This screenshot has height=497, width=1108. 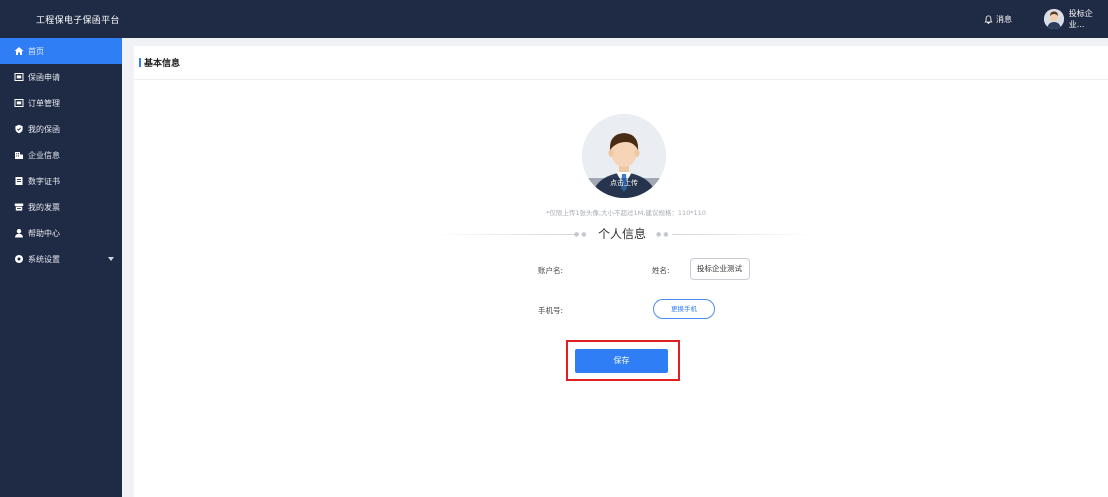 What do you see at coordinates (140, 62) in the screenshot?
I see `title-accent-bar` at bounding box center [140, 62].